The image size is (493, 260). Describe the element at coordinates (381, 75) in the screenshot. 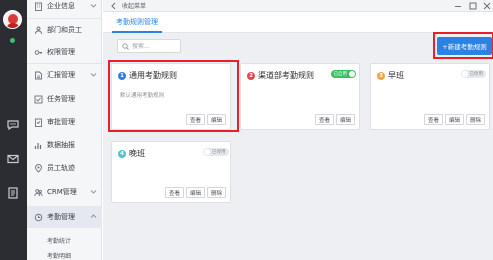

I see `rule-number-badge: 3` at that location.